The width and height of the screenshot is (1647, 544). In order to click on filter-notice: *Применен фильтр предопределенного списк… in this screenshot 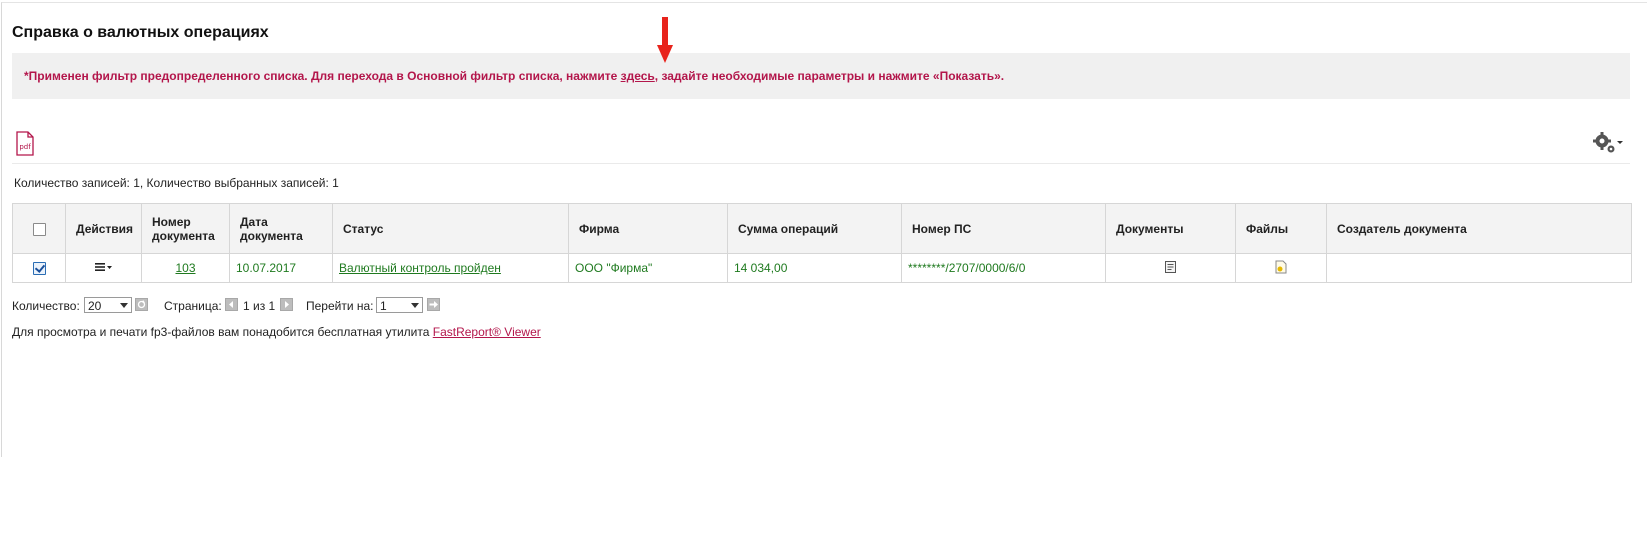, I will do `click(821, 76)`.